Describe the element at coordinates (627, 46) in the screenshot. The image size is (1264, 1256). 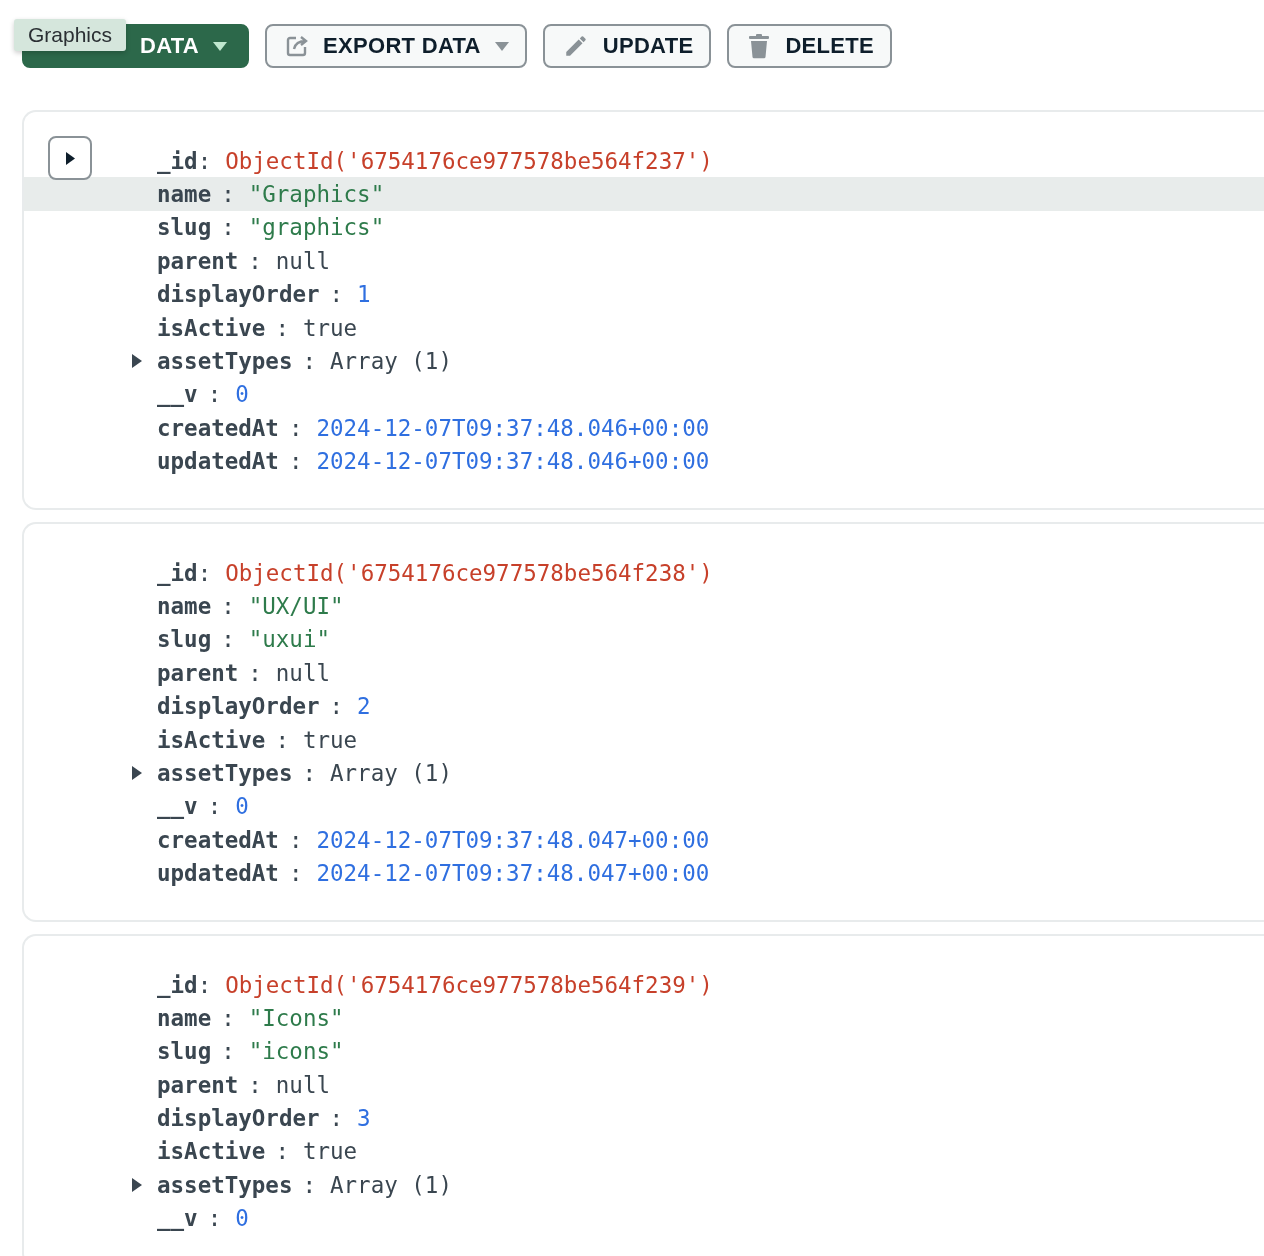
I see `toolbar-button: UPDATE` at that location.